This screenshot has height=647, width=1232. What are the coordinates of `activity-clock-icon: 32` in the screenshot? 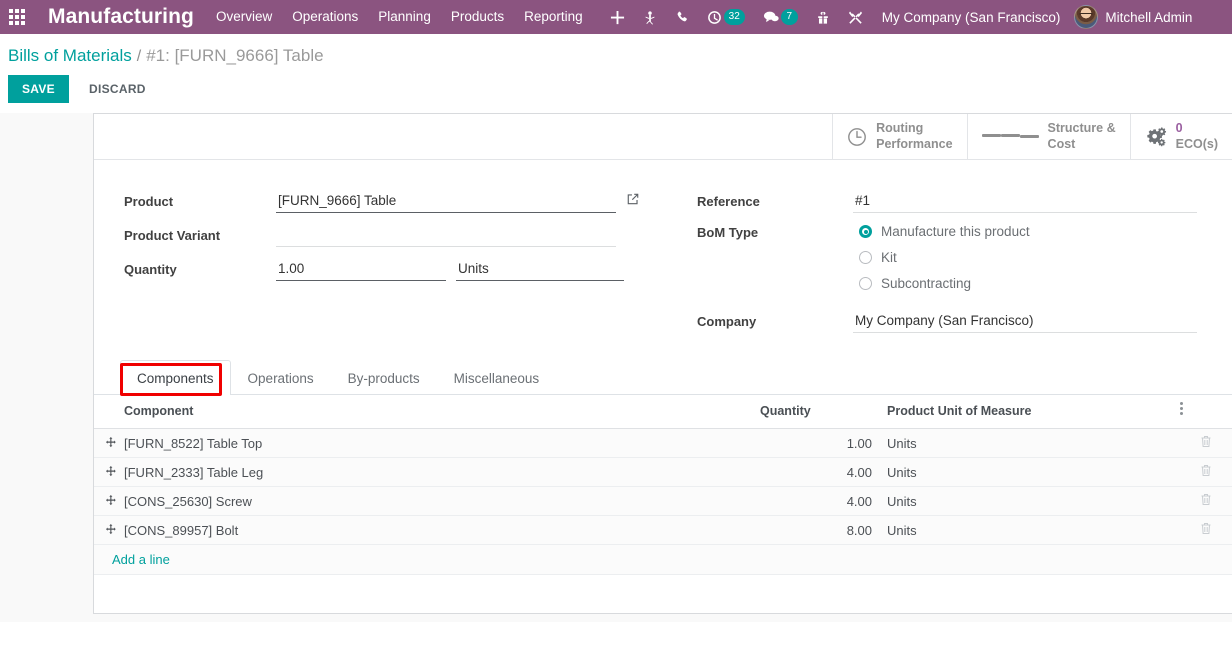 It's located at (726, 17).